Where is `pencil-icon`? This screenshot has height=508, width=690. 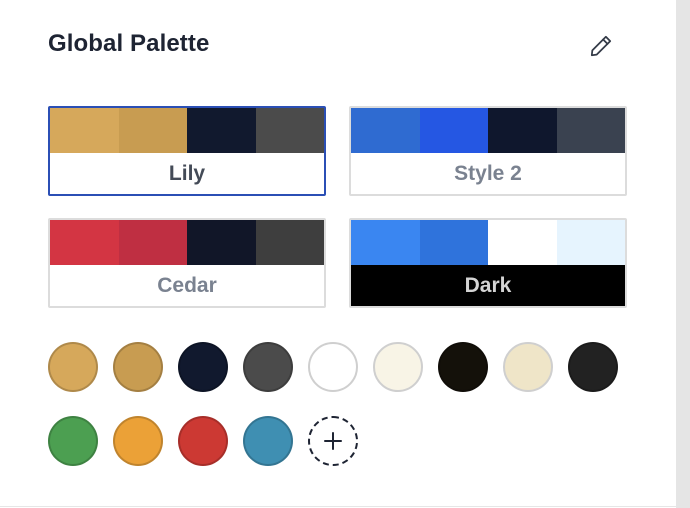
pencil-icon is located at coordinates (601, 46).